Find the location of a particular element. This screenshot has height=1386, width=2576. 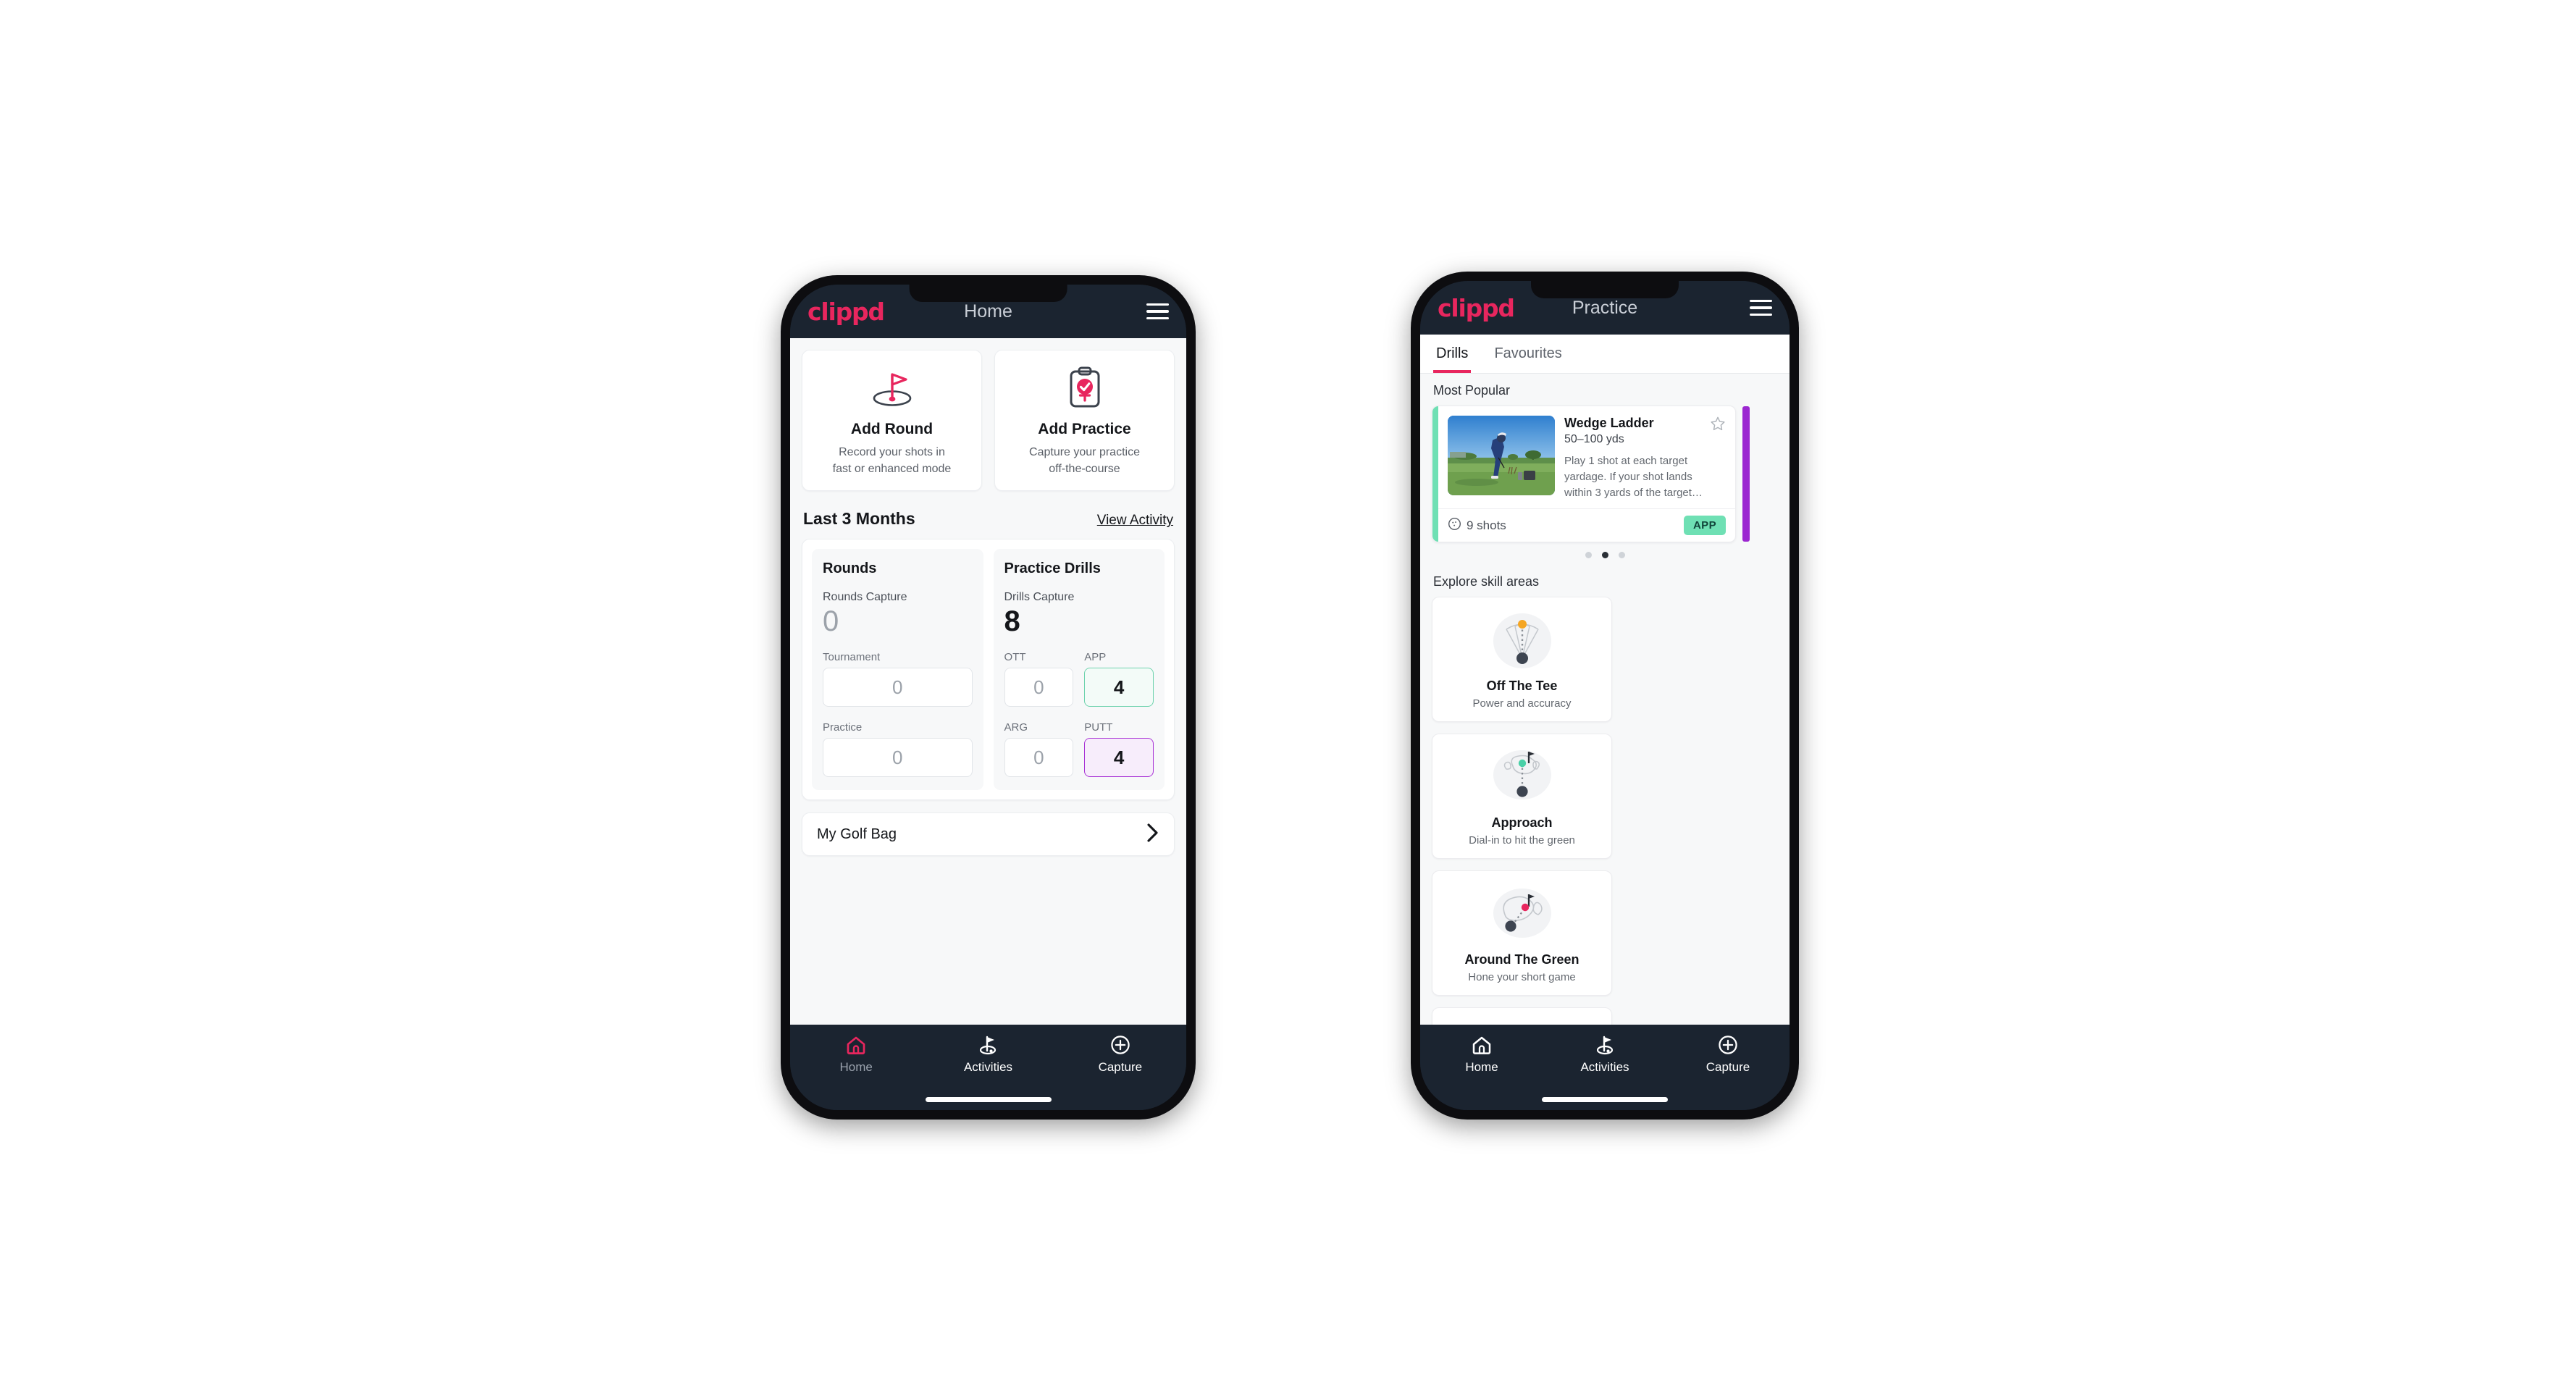

skill-card-off-the-tee: Off The Tee Power and accuracy is located at coordinates (1522, 660).